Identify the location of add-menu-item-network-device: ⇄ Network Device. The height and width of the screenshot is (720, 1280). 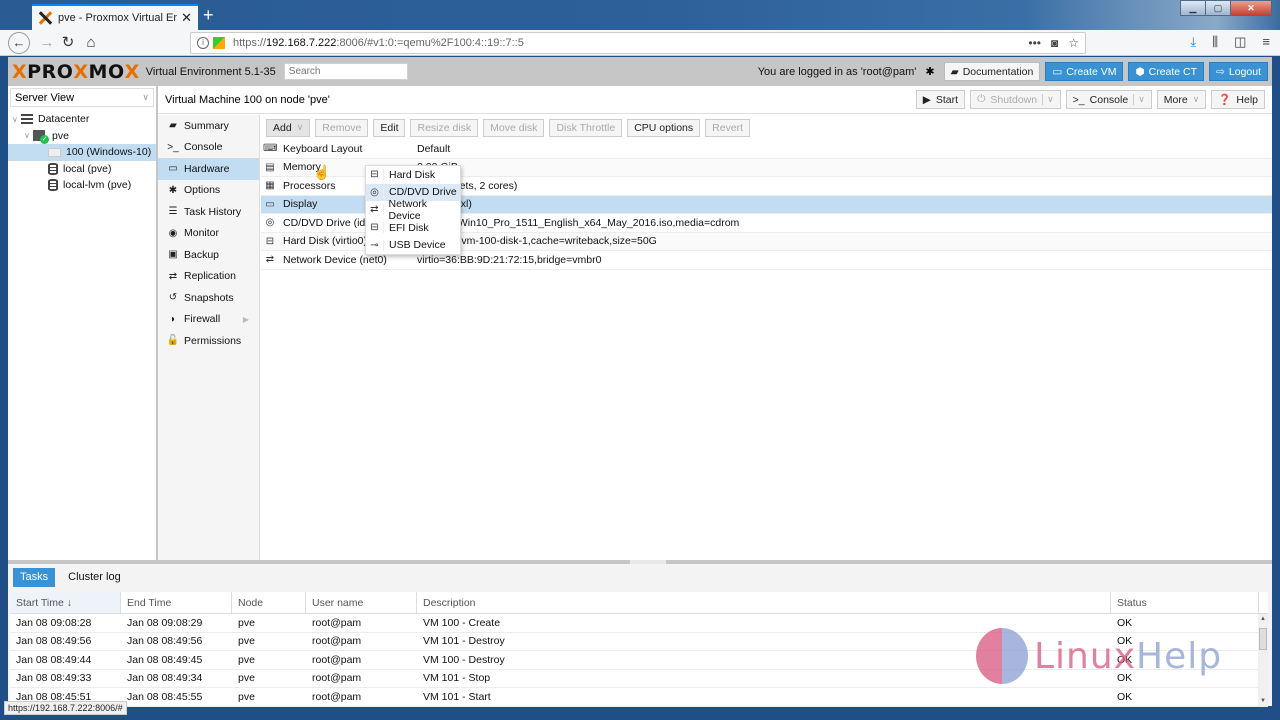
(413, 210).